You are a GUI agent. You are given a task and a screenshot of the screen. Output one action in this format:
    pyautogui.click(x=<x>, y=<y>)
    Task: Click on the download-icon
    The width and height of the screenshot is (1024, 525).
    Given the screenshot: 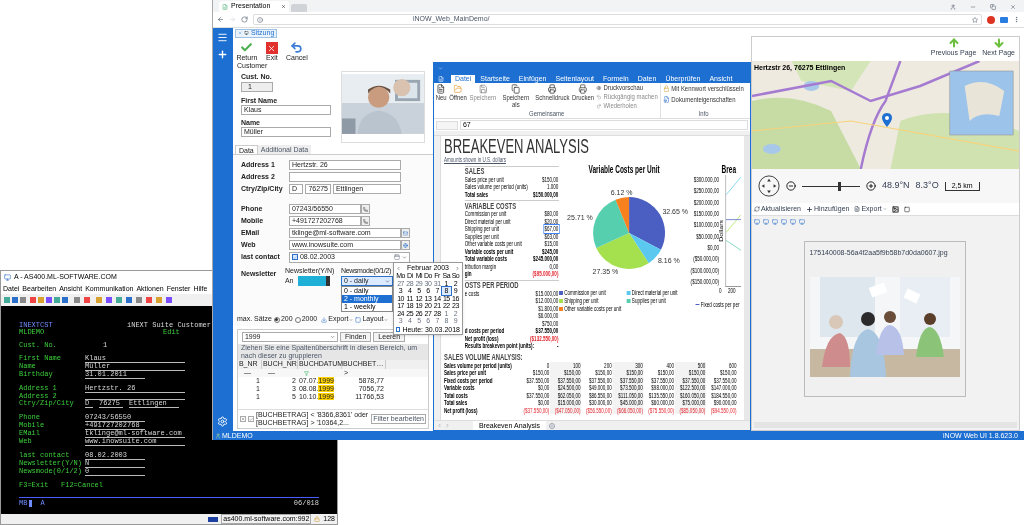 What is the action you would take?
    pyautogui.click(x=324, y=319)
    